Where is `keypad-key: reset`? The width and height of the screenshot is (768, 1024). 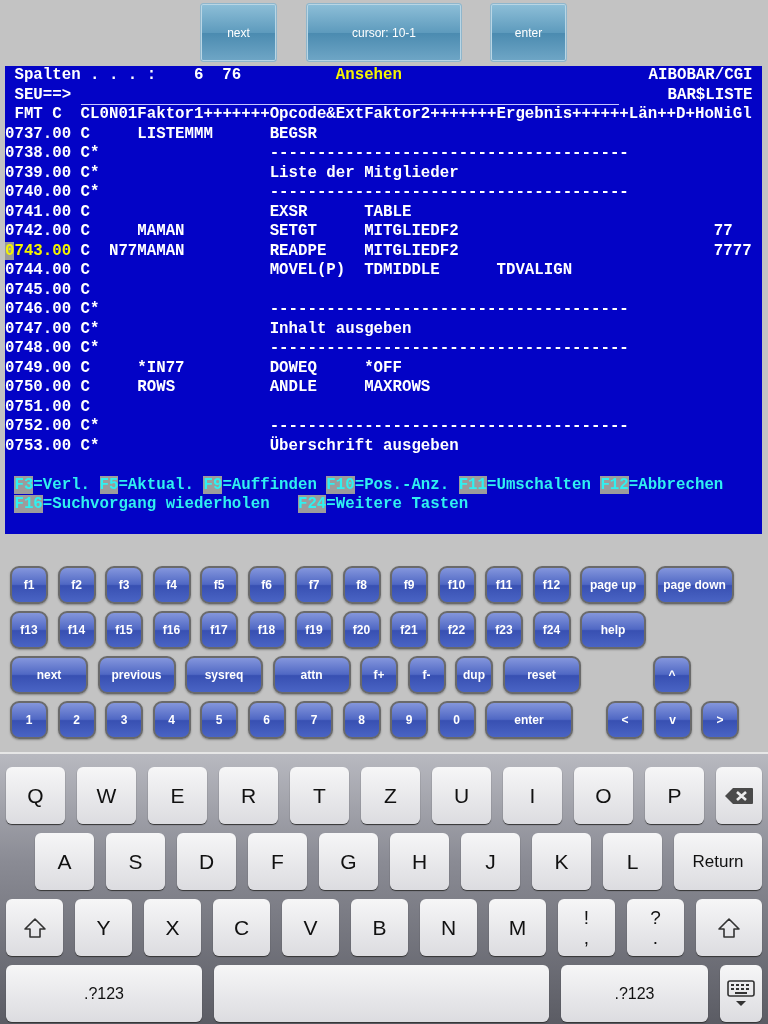
keypad-key: reset is located at coordinates (541, 675).